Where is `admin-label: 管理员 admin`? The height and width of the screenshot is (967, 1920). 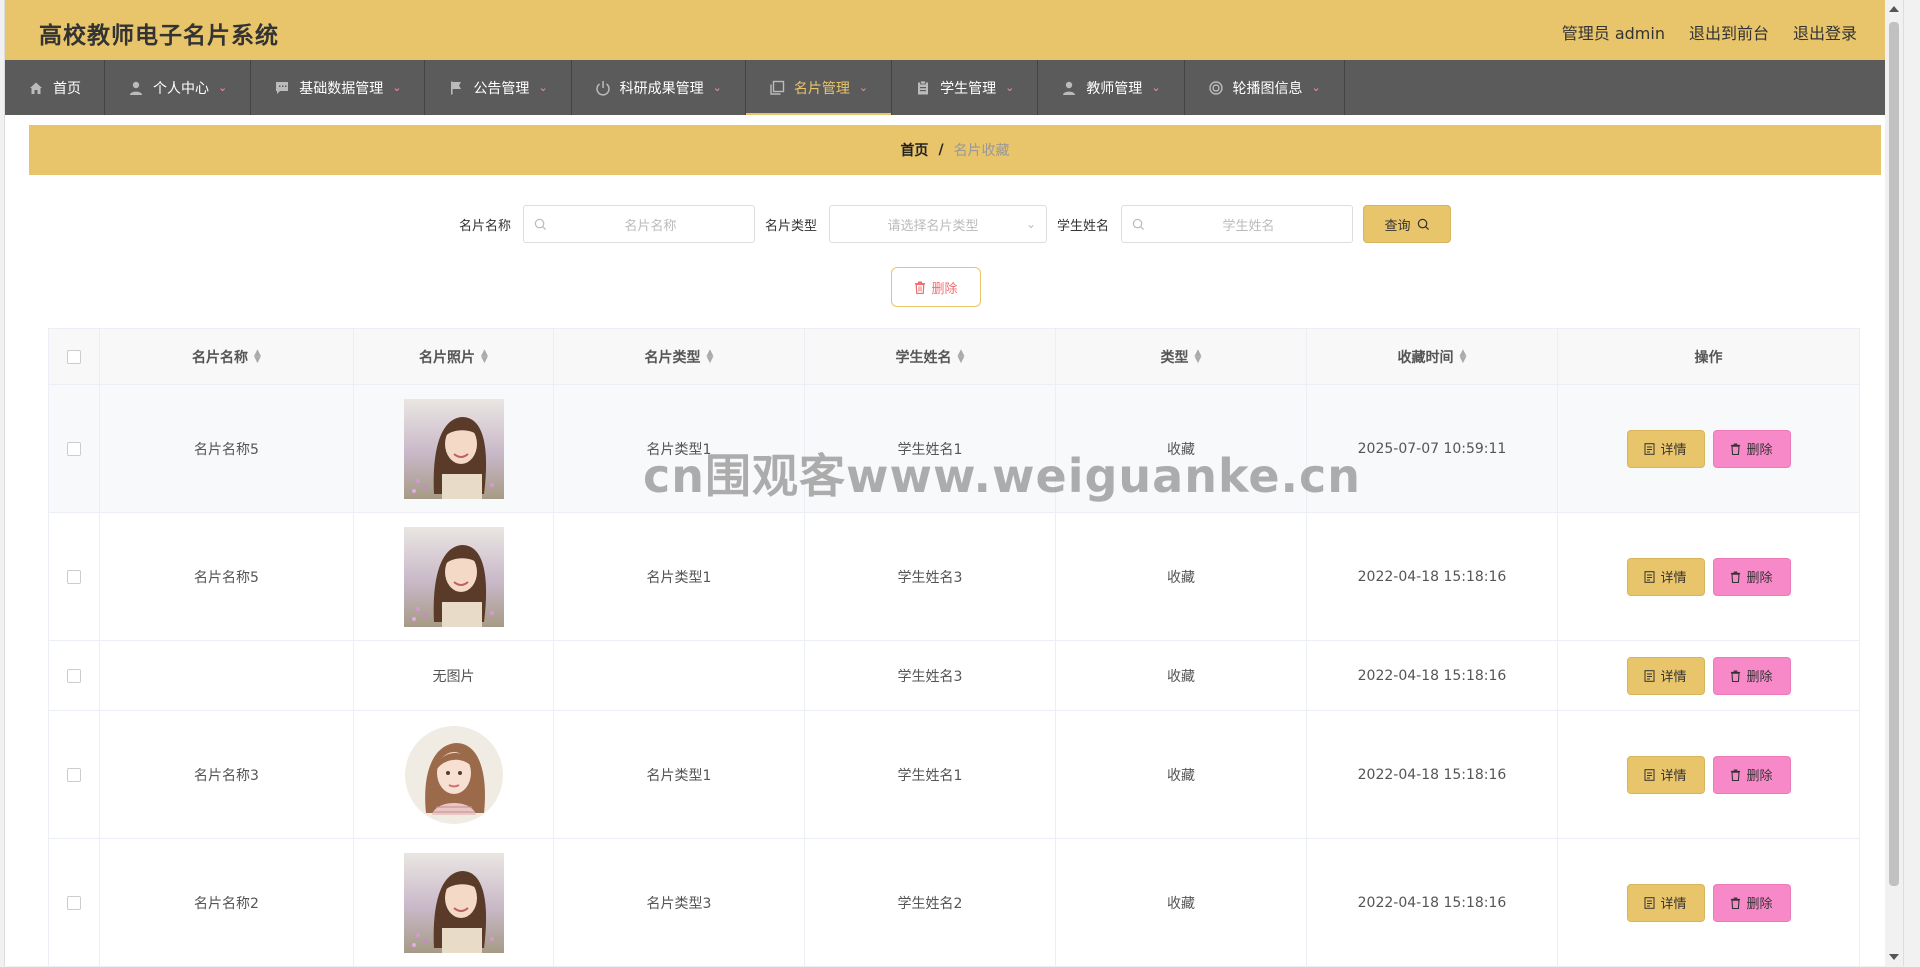
admin-label: 管理员 admin is located at coordinates (1613, 33).